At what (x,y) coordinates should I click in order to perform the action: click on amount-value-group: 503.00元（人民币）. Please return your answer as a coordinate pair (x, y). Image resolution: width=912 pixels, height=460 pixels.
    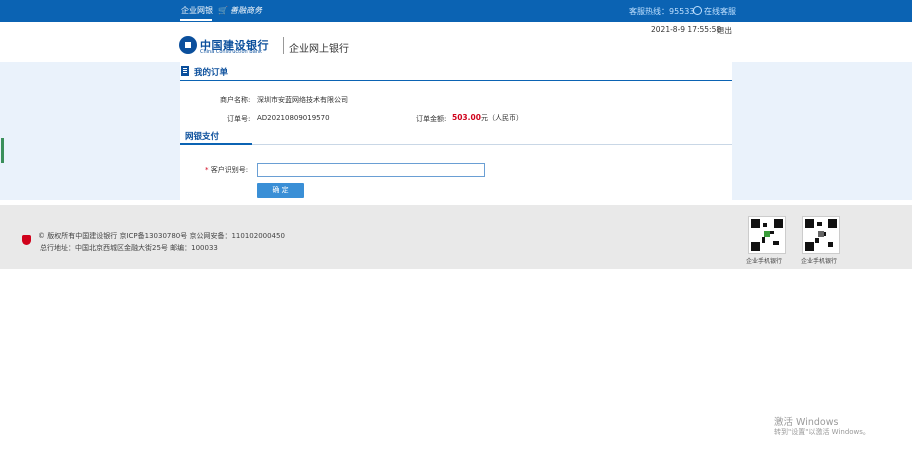
    Looking at the image, I should click on (487, 118).